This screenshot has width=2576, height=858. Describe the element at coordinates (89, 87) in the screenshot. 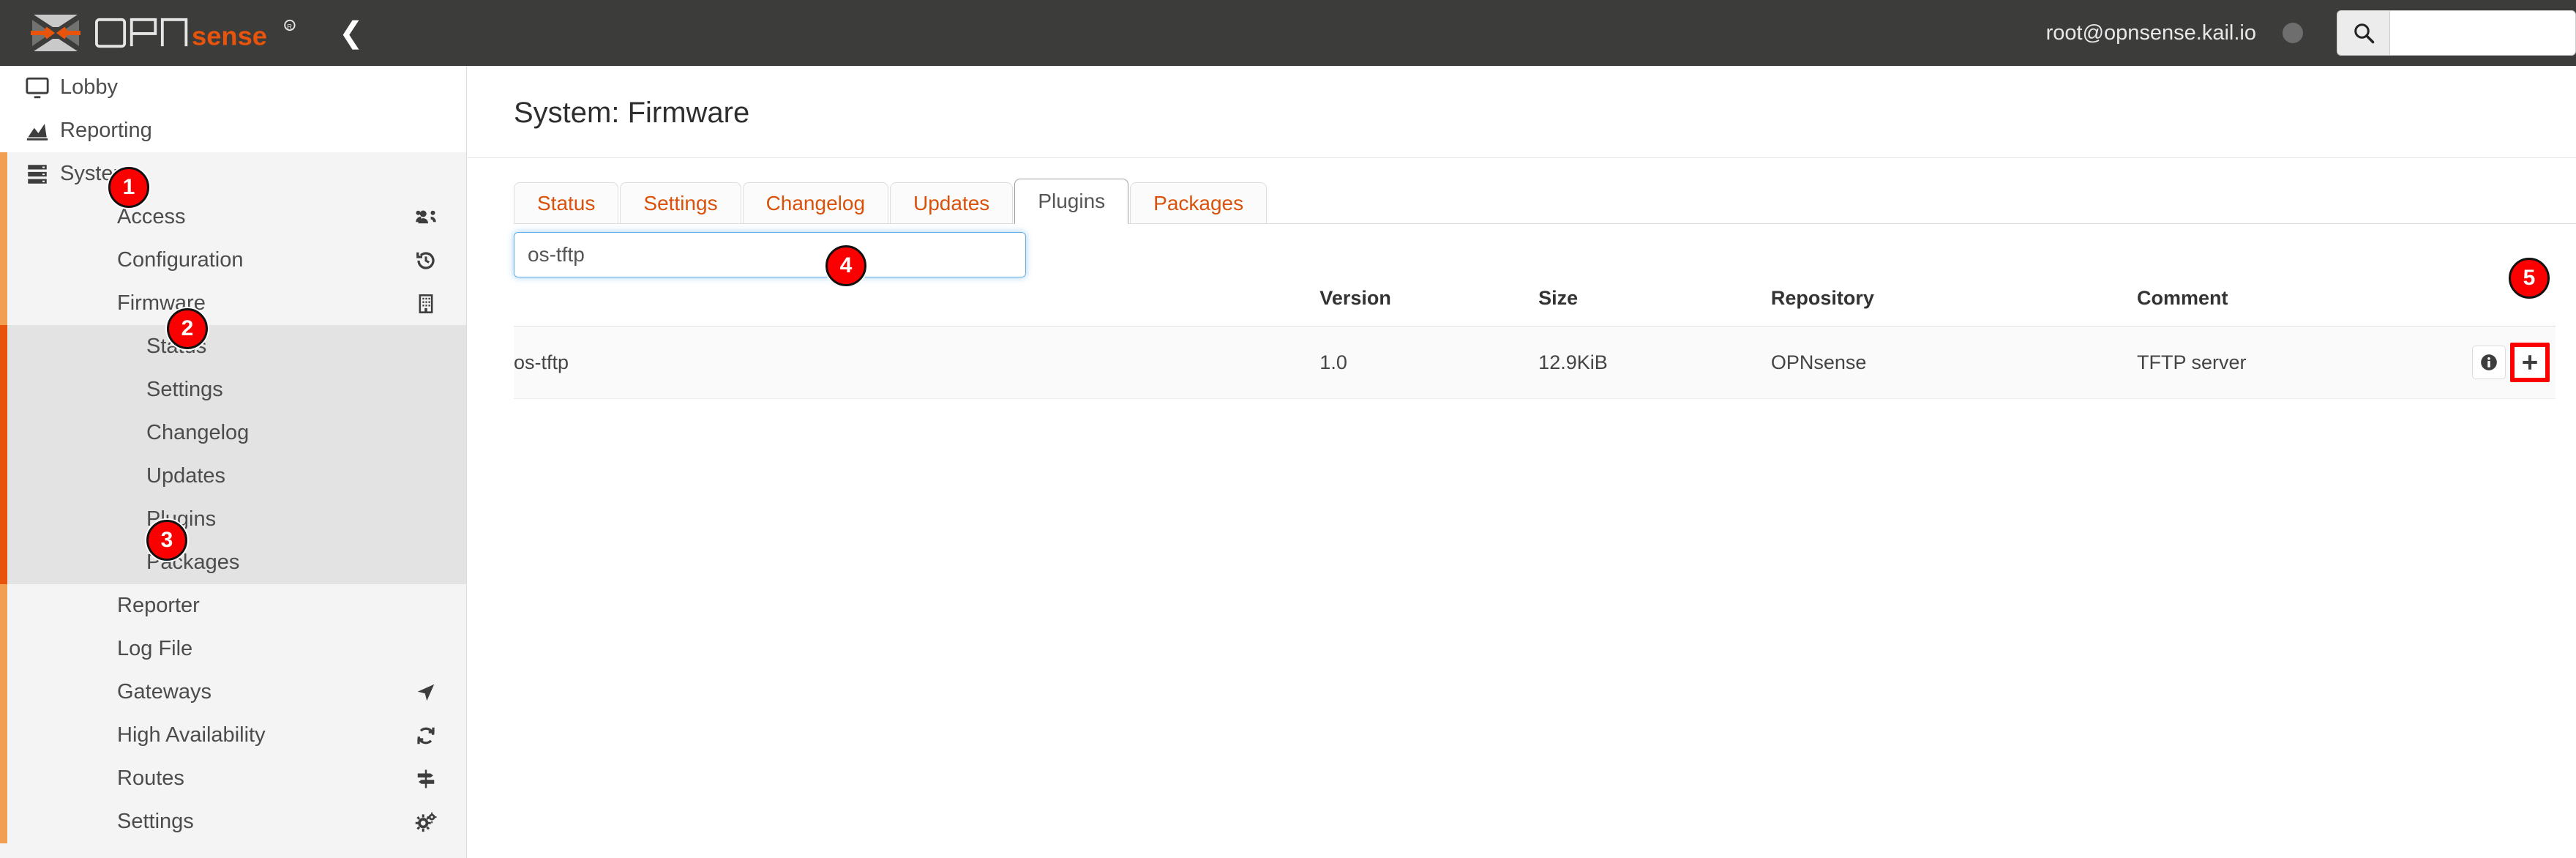

I see `sidebar-item-label: Lobby` at that location.